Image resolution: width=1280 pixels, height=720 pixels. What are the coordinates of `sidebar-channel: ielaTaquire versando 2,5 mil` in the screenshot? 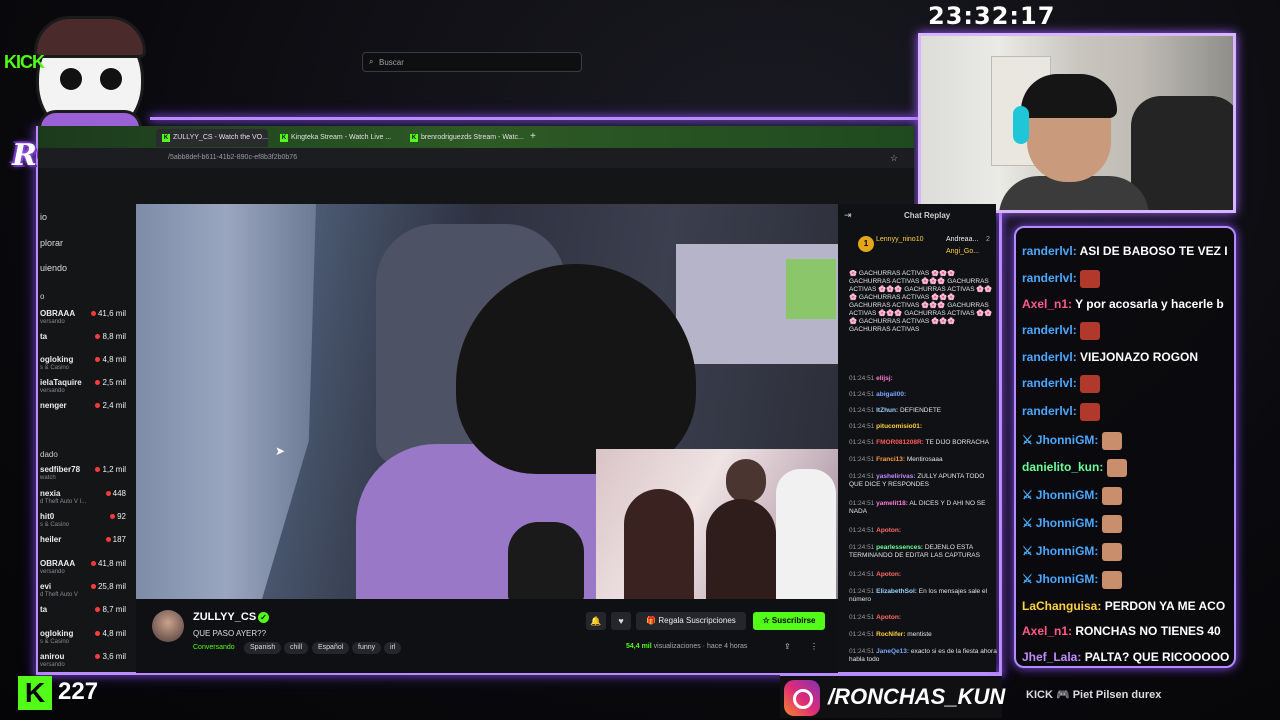 It's located at (87, 389).